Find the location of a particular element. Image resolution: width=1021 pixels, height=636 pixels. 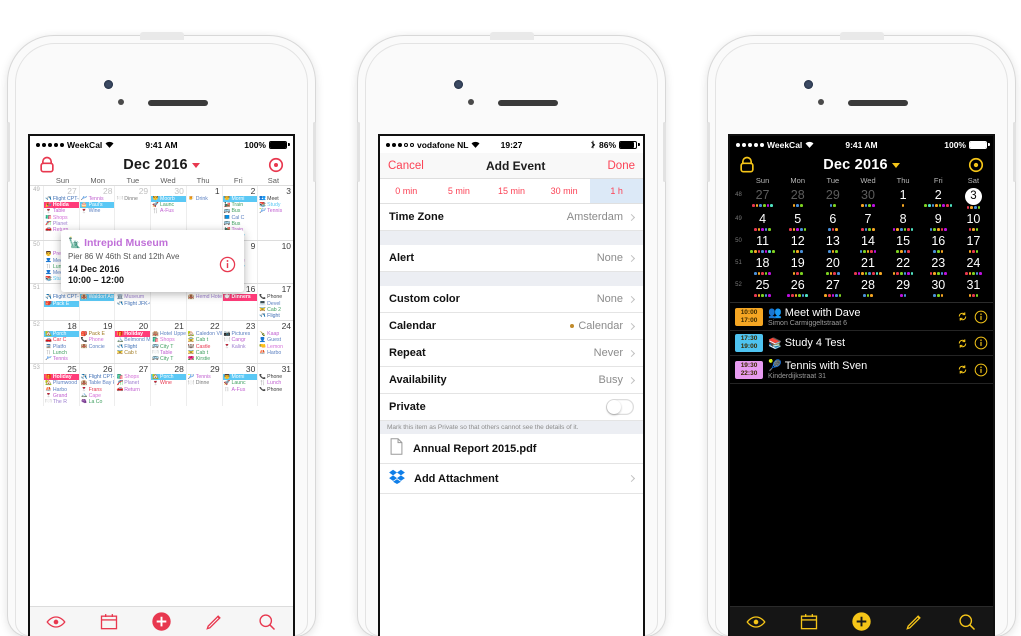

day-cell: 1 is located at coordinates (903, 197).